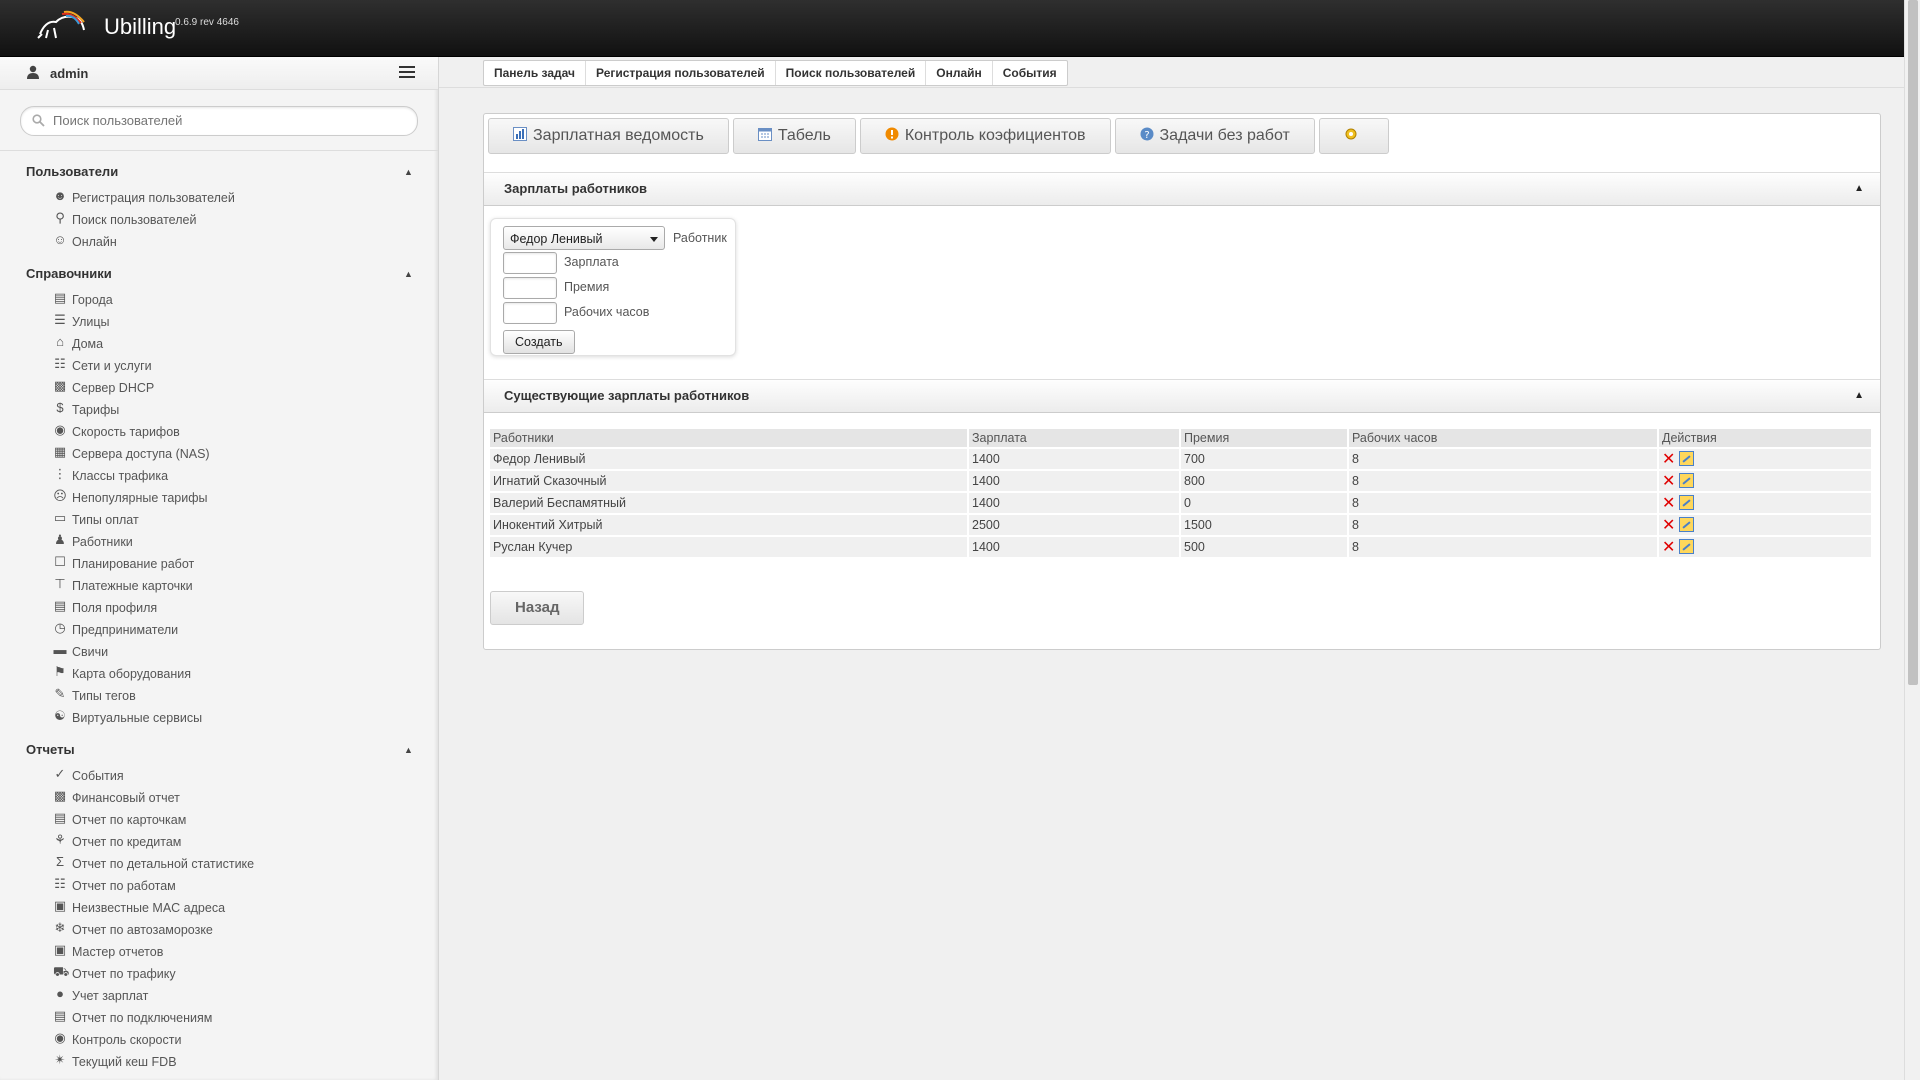  Describe the element at coordinates (219, 432) in the screenshot. I see `sidebar-item-tariff-speed: ◉ Скорость тарифов` at that location.